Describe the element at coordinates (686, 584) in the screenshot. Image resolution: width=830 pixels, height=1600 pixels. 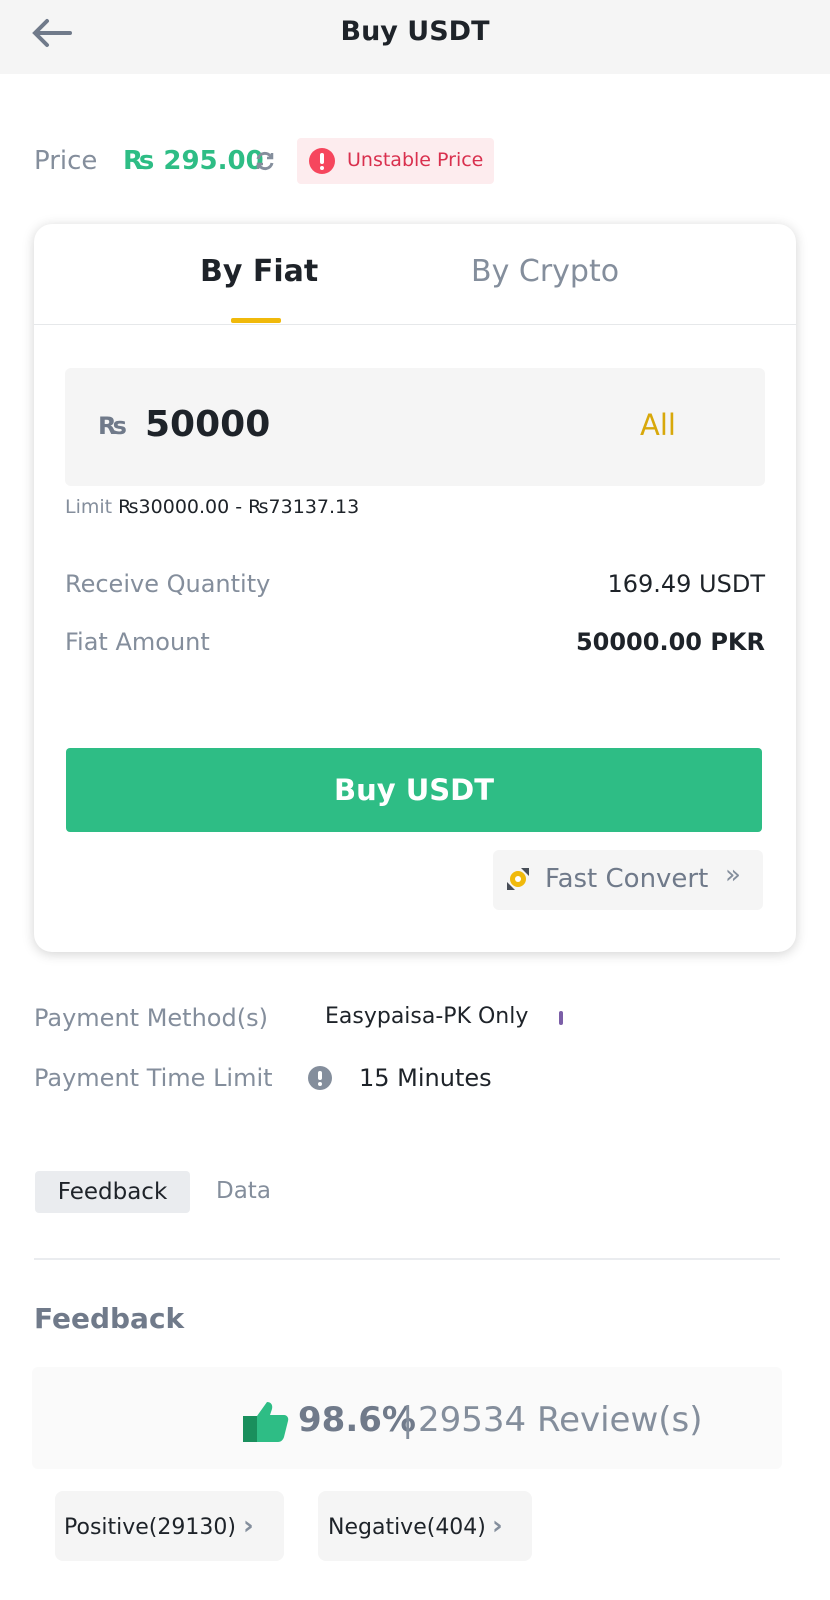
I see `receive-value: 169.49 USDT` at that location.